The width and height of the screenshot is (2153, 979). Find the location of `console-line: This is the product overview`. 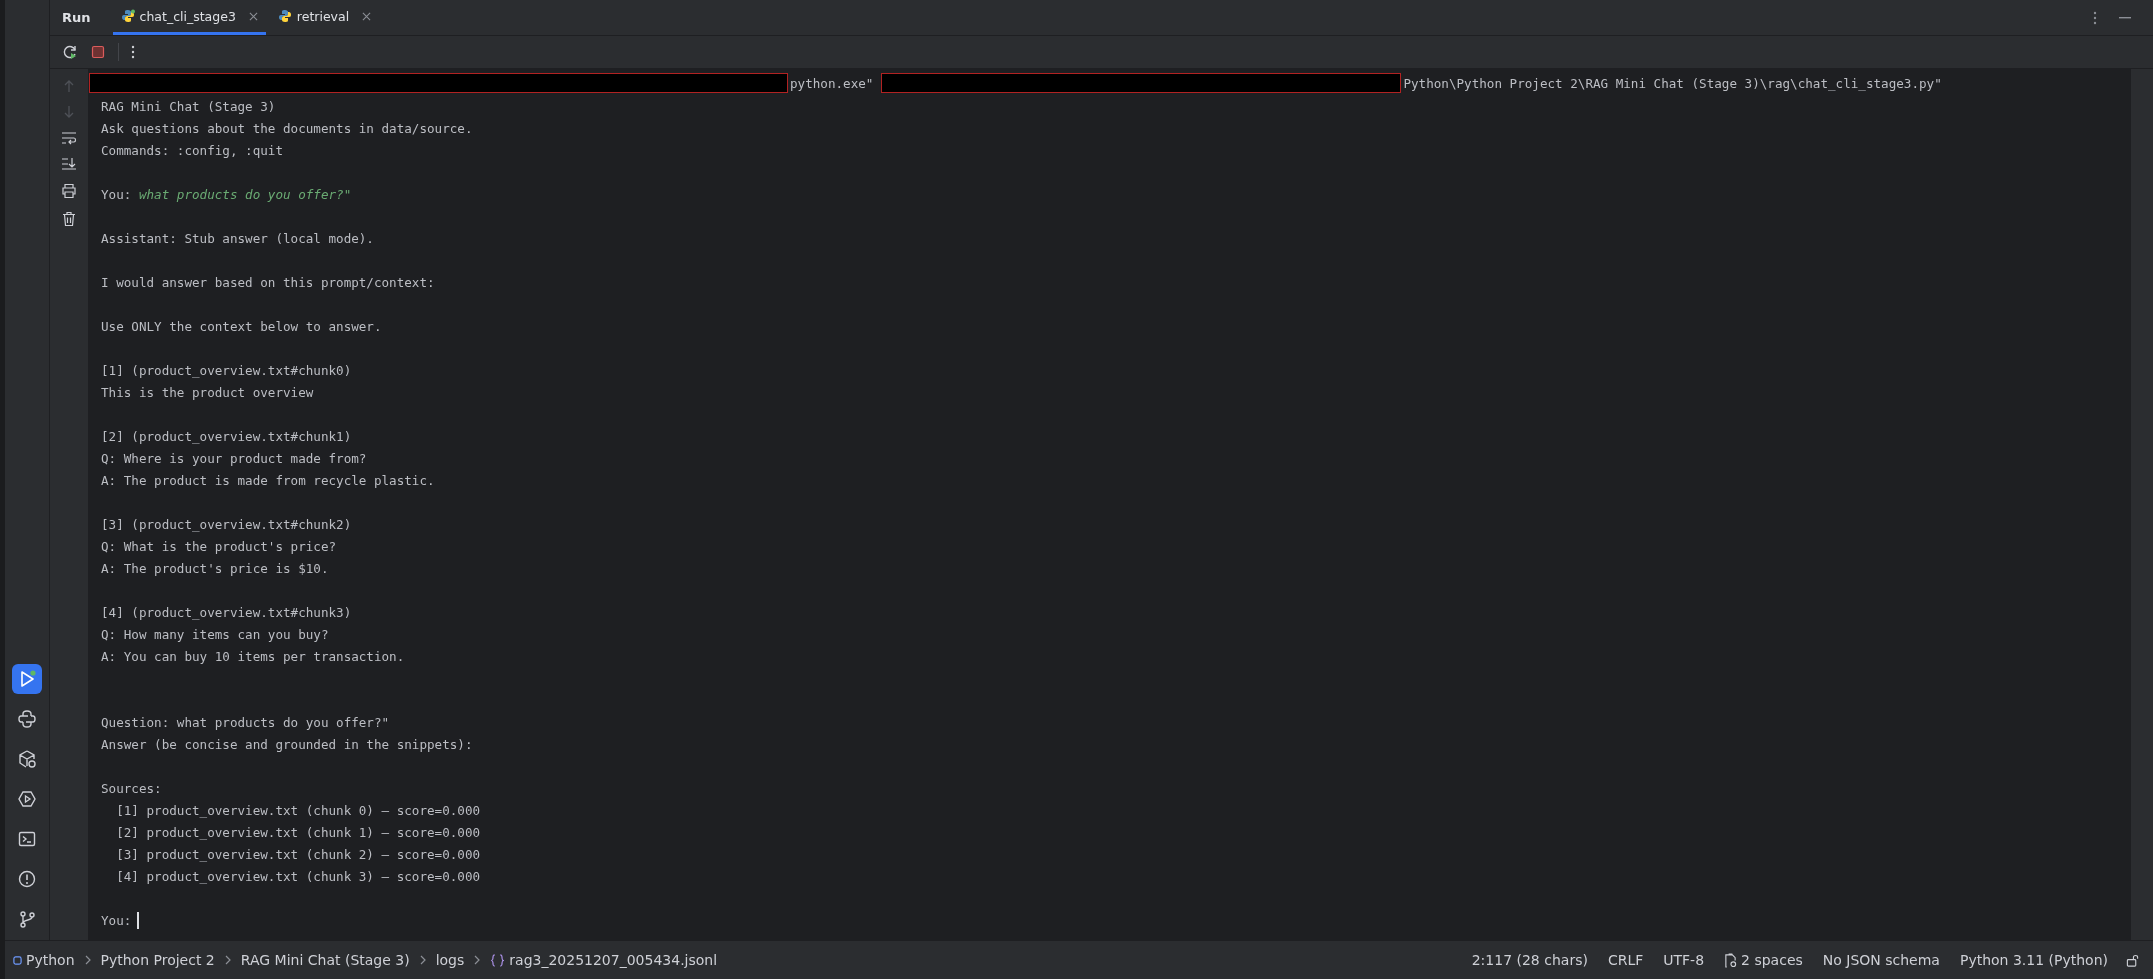

console-line: This is the product overview is located at coordinates (207, 392).